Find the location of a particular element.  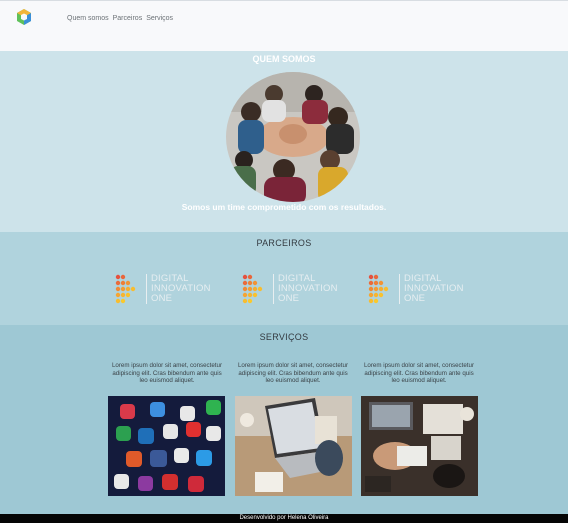

parceiros-title: PARCEIROS is located at coordinates (284, 243).